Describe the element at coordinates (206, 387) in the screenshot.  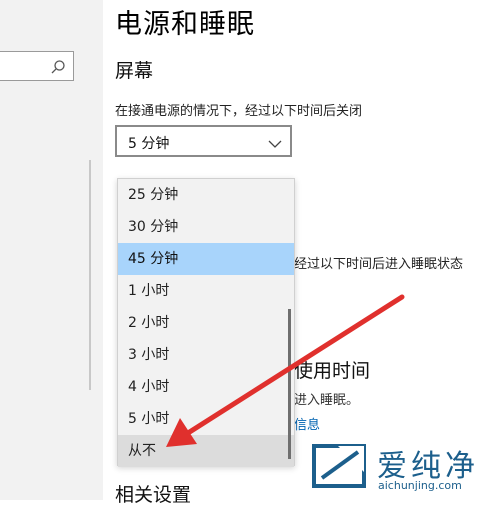
I see `dropdown-option: 4 小时` at that location.